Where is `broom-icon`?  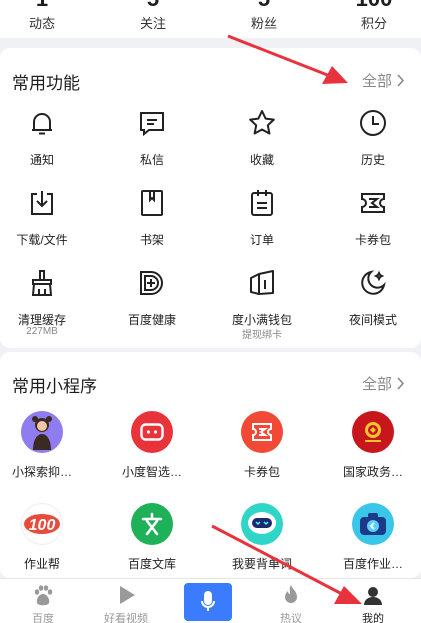
broom-icon is located at coordinates (42, 283).